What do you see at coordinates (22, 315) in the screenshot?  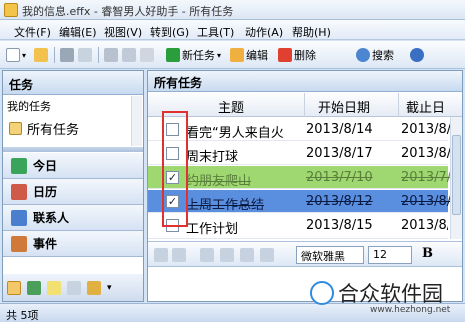 I see `status-text: 共 5项` at bounding box center [22, 315].